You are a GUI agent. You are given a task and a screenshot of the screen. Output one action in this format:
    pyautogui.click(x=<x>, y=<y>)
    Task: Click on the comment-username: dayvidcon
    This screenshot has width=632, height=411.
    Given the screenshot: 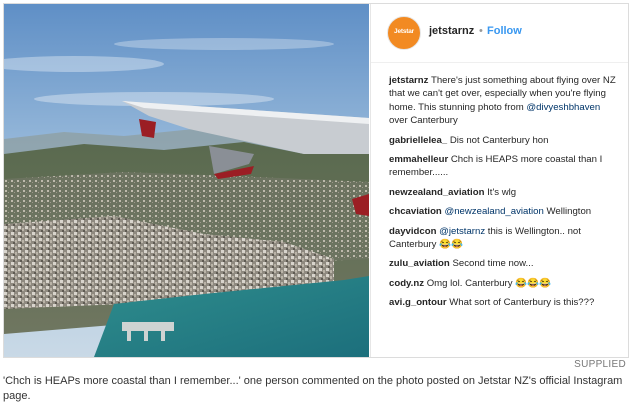 What is the action you would take?
    pyautogui.click(x=412, y=231)
    